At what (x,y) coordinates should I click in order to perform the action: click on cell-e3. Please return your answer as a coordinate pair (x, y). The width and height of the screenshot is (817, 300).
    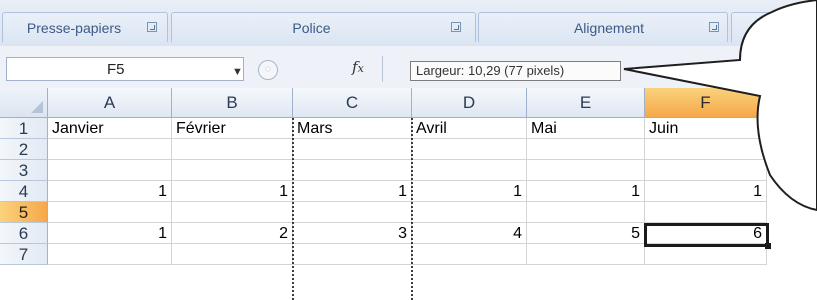
    Looking at the image, I should click on (586, 170).